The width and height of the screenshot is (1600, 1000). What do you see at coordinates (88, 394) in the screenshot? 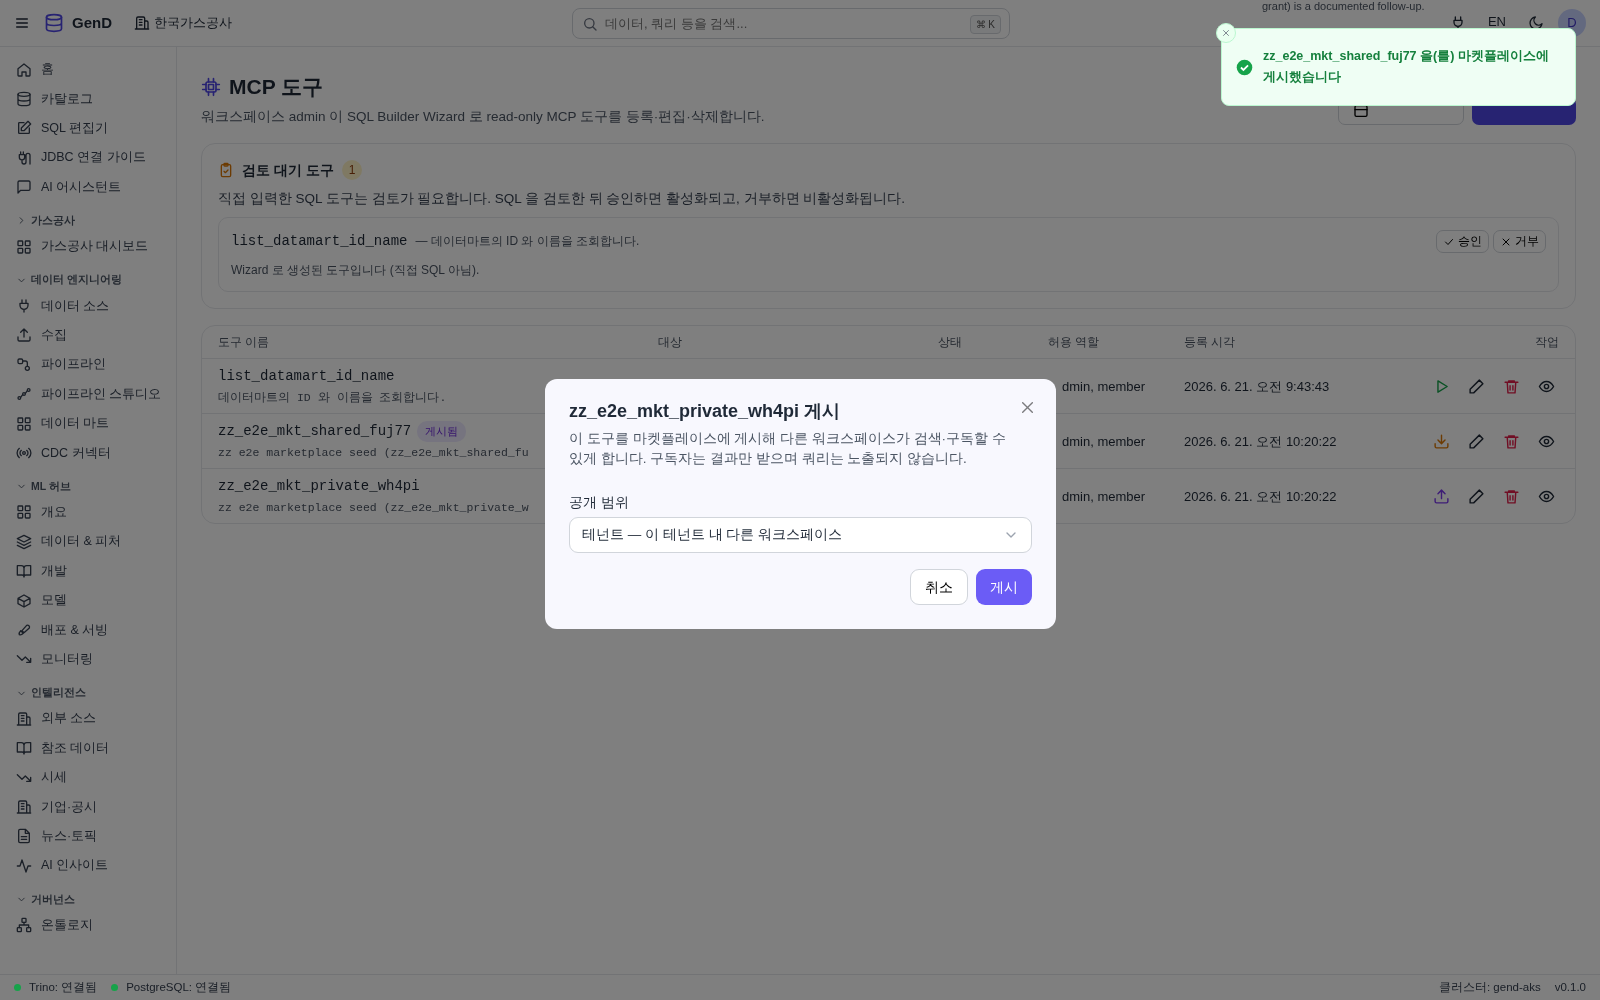
I see `sidebar-item: 파이프라인 스튜디오` at bounding box center [88, 394].